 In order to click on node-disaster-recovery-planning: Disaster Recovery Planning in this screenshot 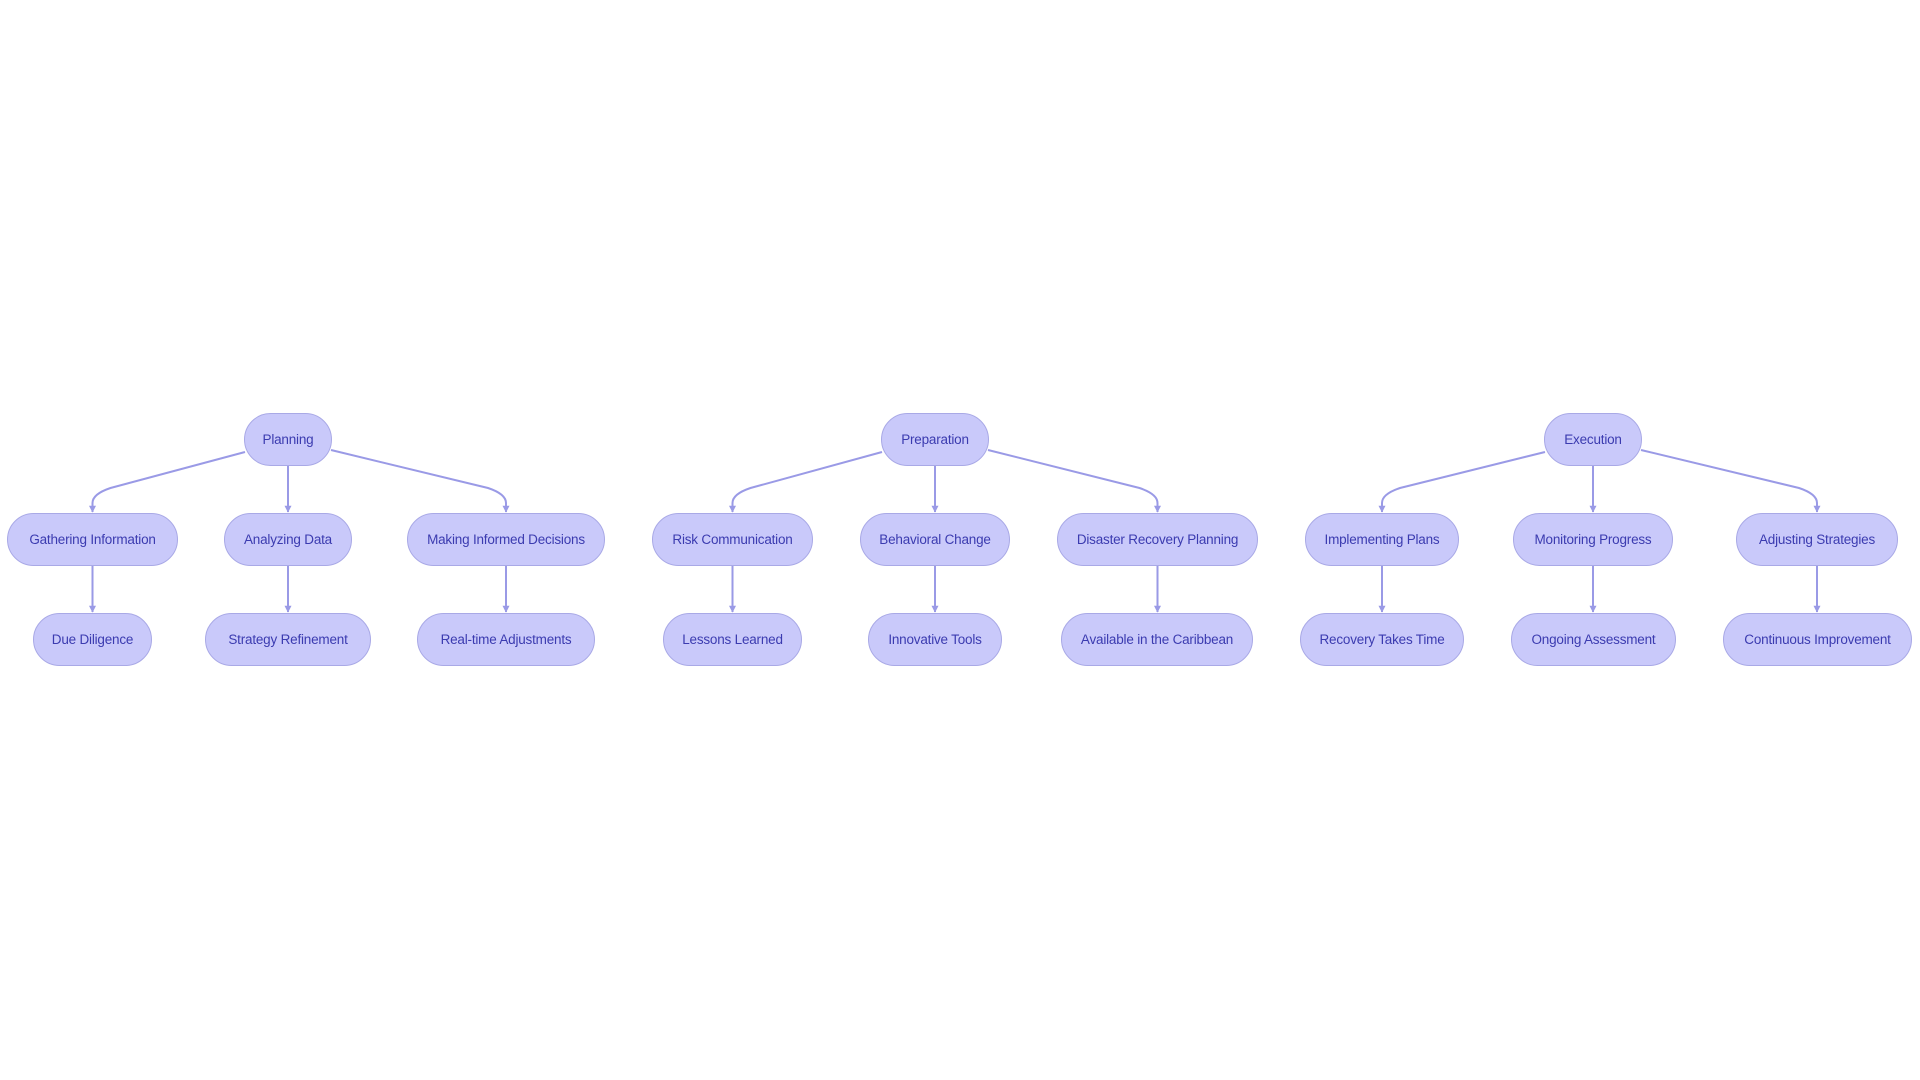, I will do `click(1157, 539)`.